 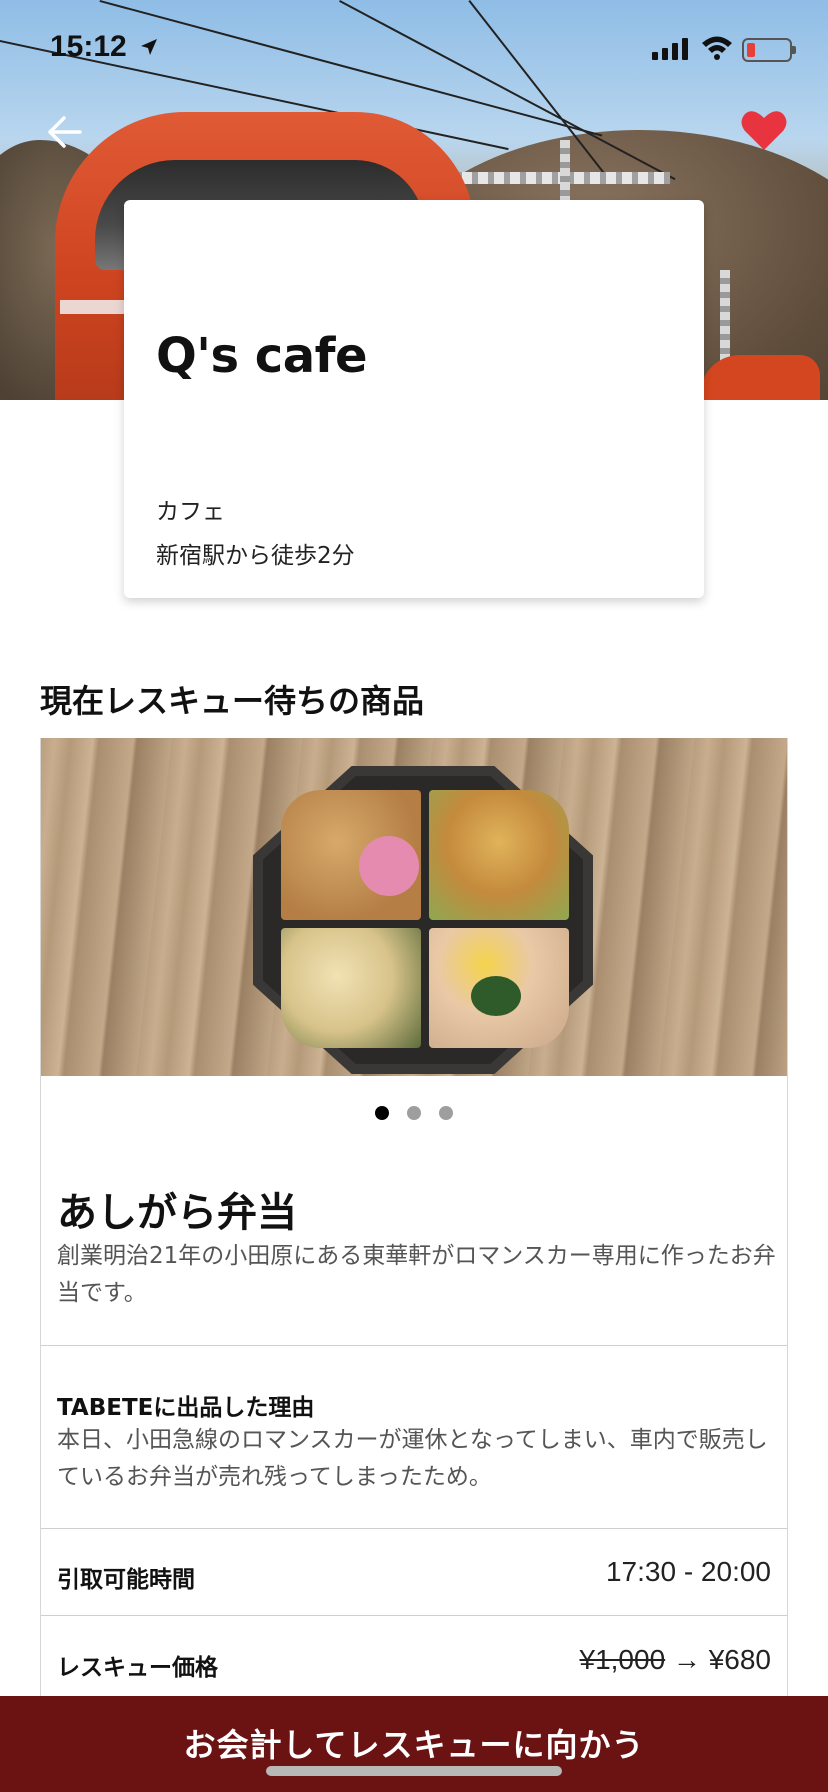 I want to click on price-arrow: →, so click(x=686, y=1659).